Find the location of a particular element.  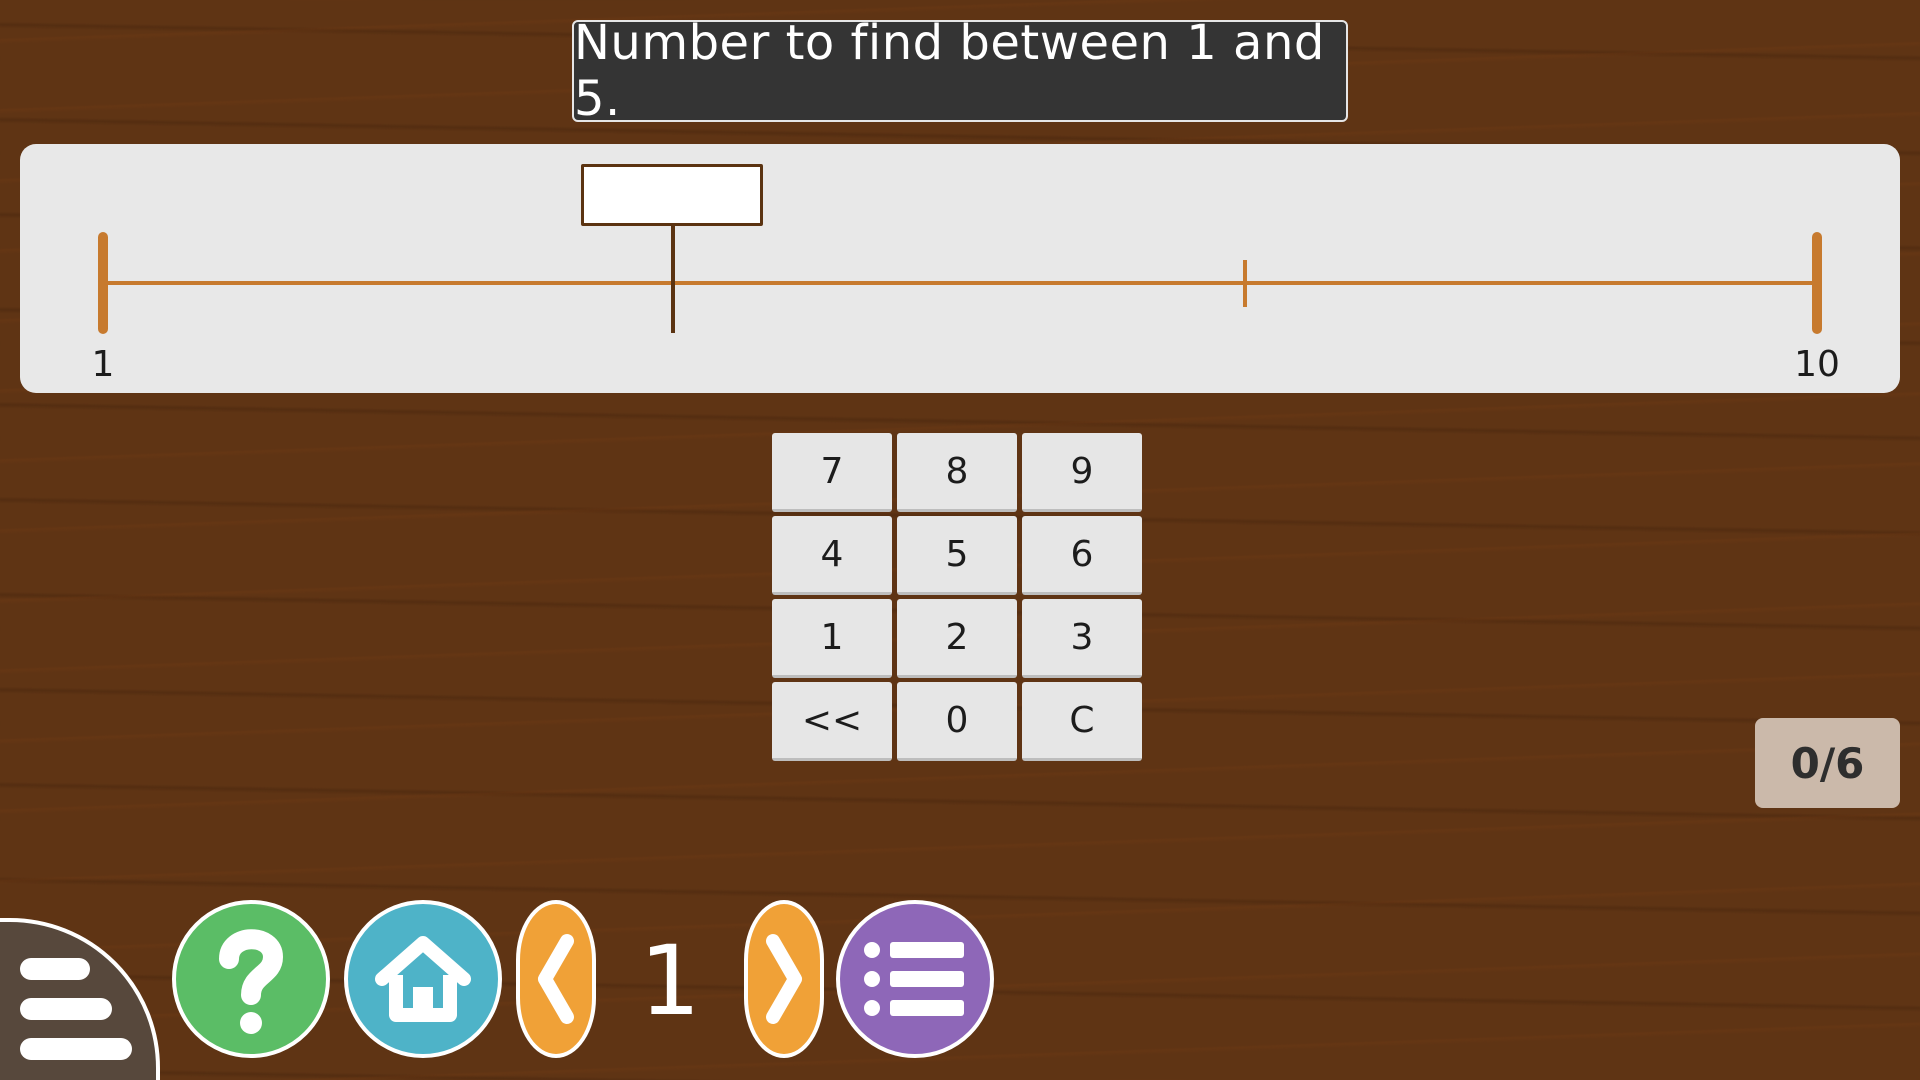

score-counter: 0/6 is located at coordinates (1827, 763).